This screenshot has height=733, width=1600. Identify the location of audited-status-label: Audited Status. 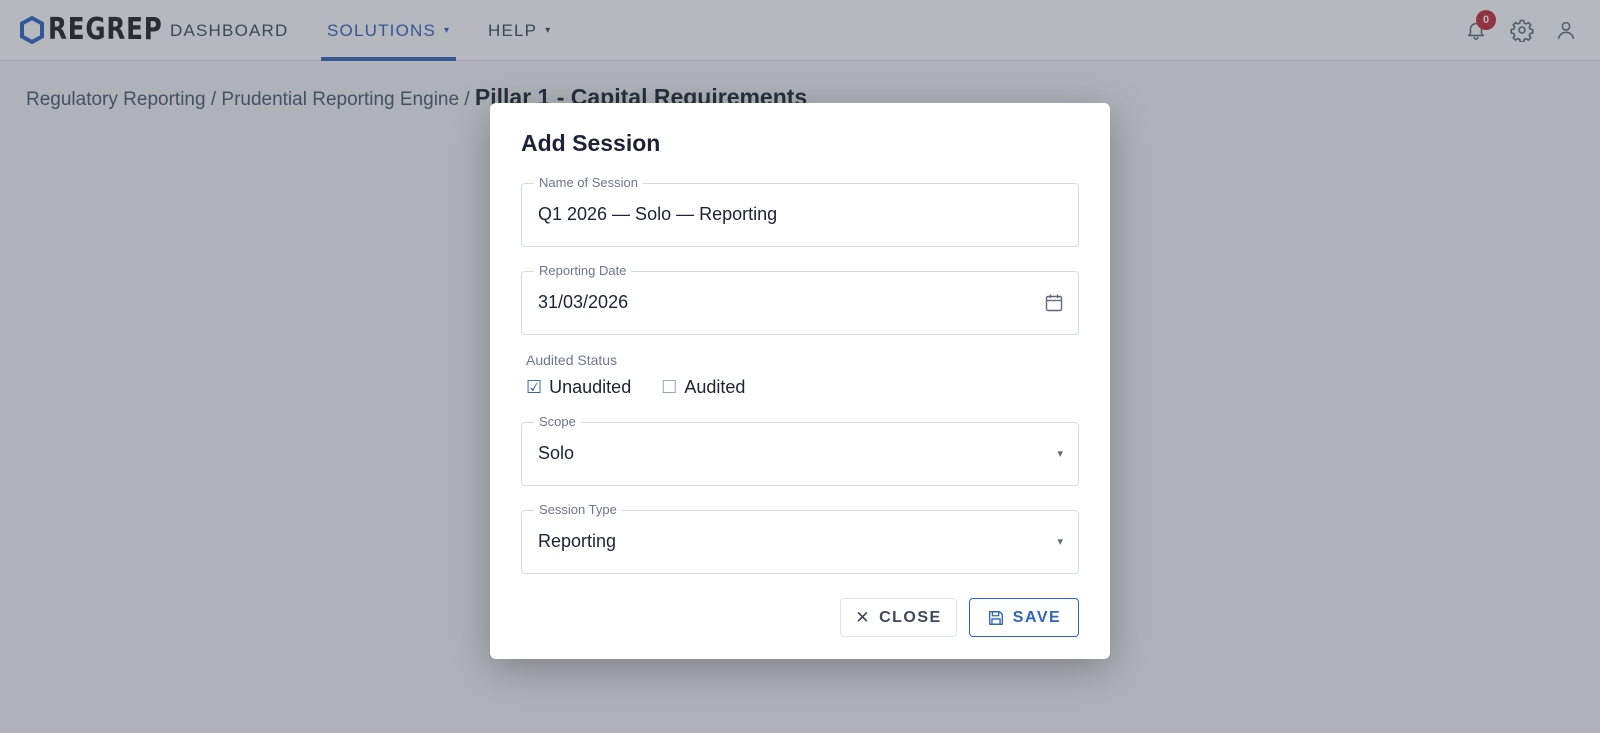
(572, 360).